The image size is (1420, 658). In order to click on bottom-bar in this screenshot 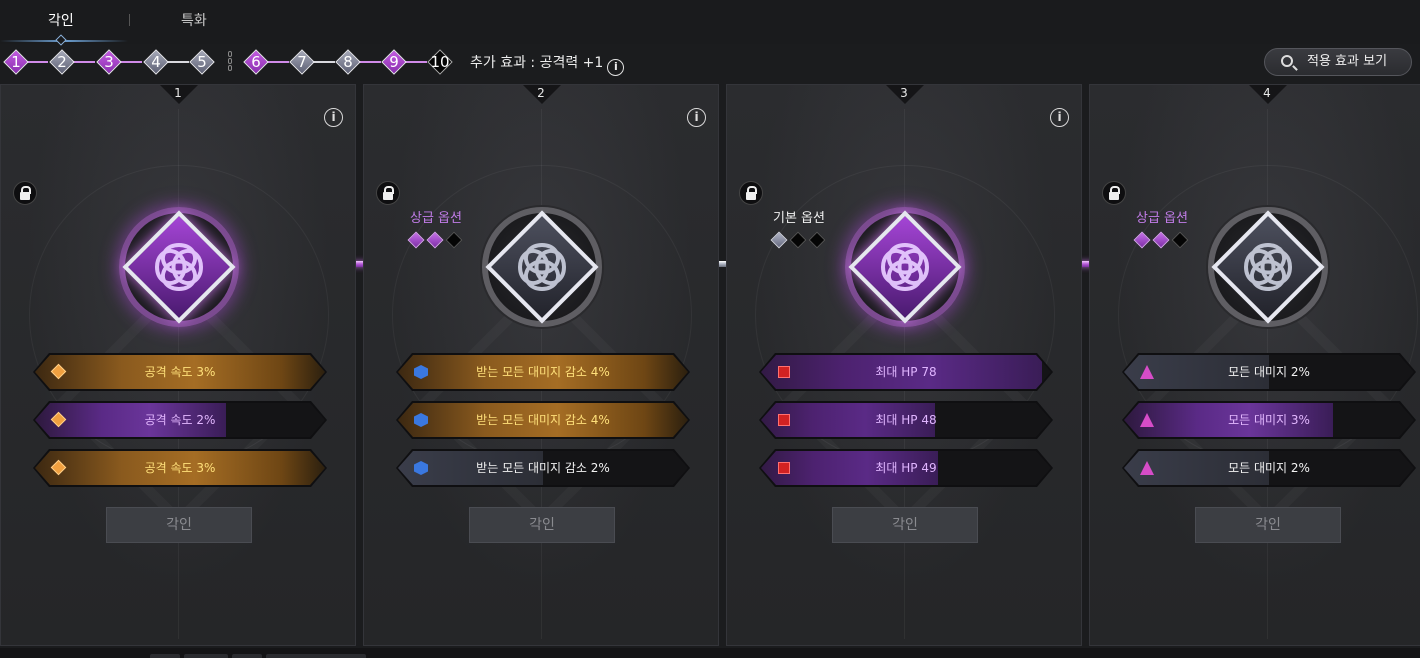, I will do `click(710, 653)`.